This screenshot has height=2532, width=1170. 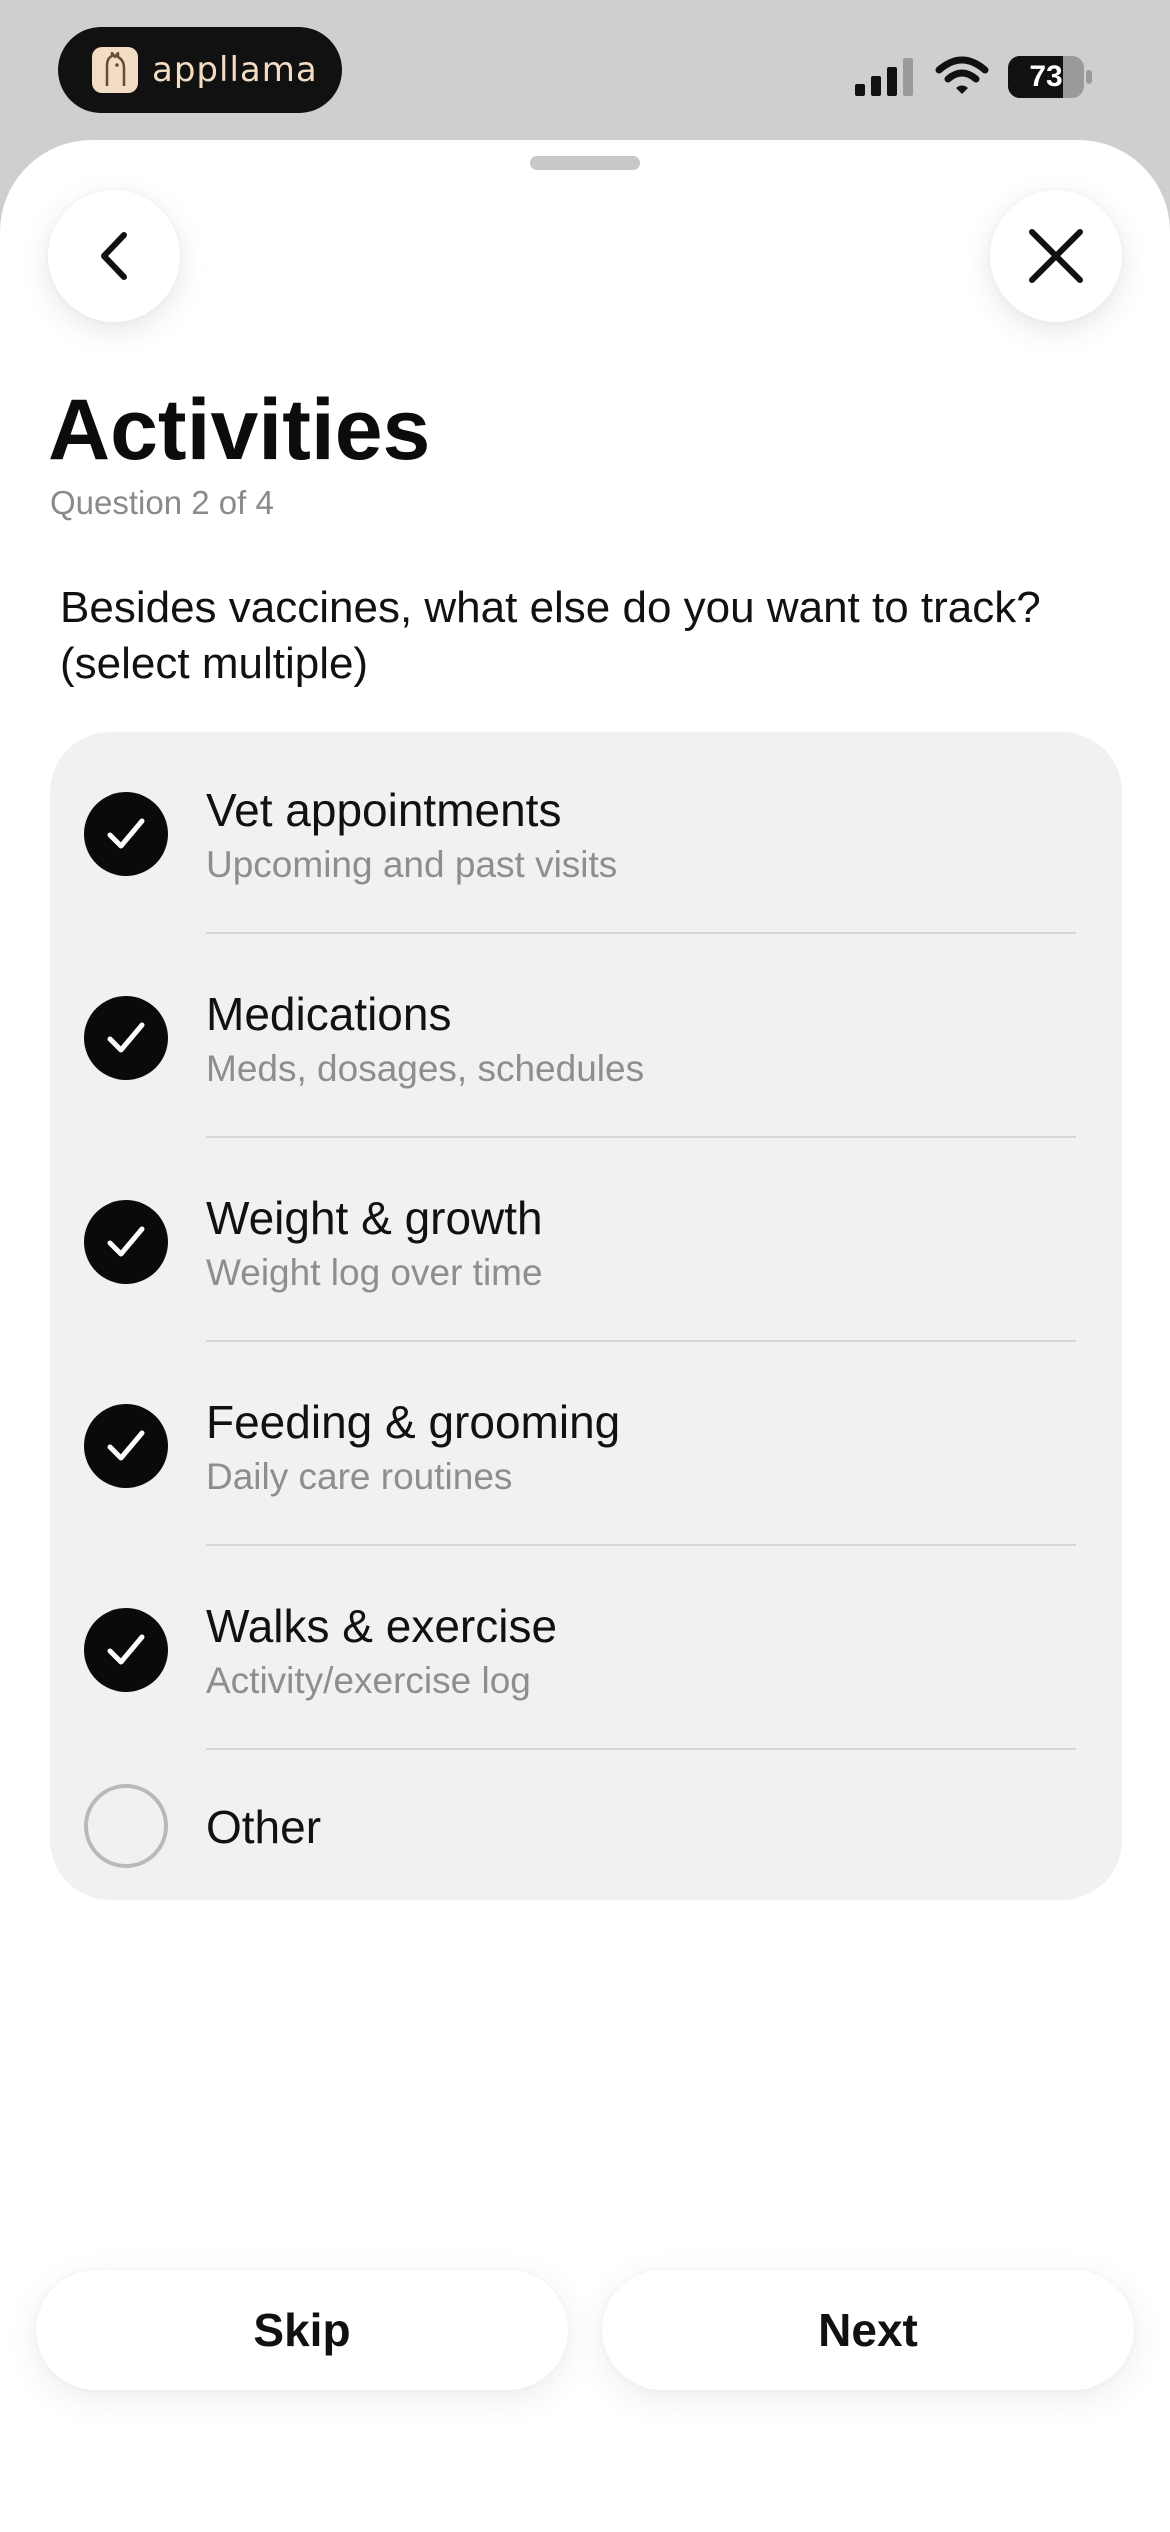 I want to click on option-description: Meds, dosages, schedules, so click(x=425, y=1068).